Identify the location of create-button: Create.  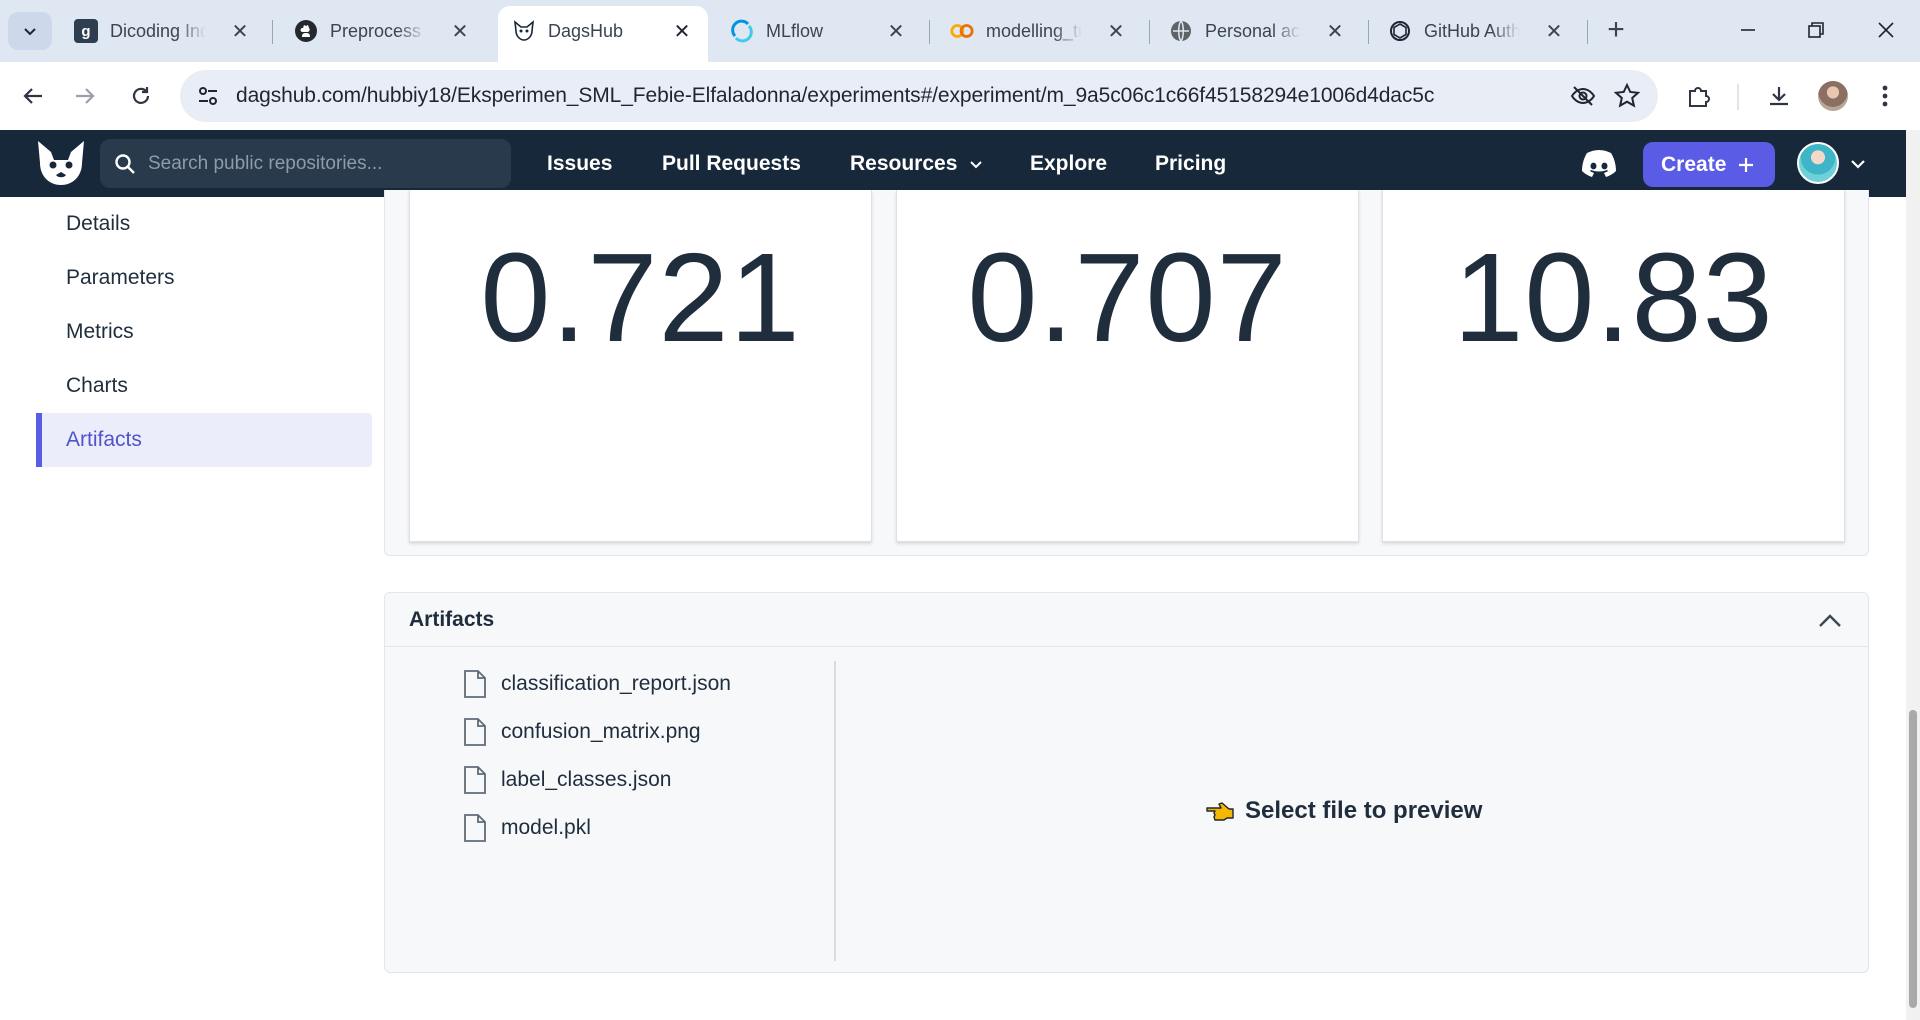
(1709, 164).